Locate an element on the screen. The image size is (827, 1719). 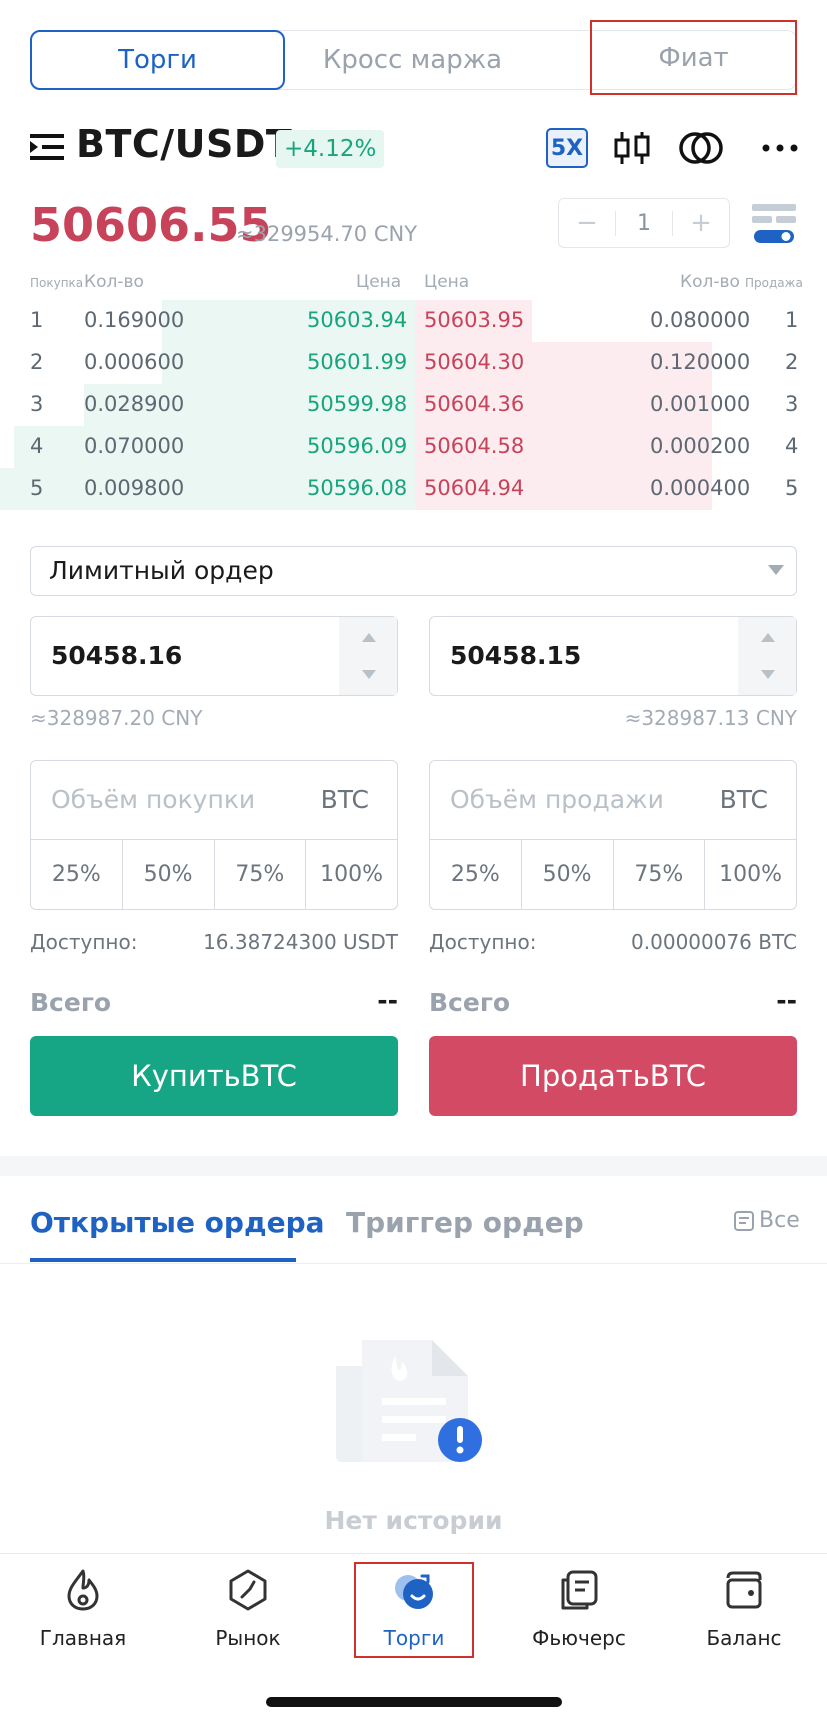
orderbook-row: 1 0.169000 50603.94 50603.95 0.080000 1 is located at coordinates (413, 321).